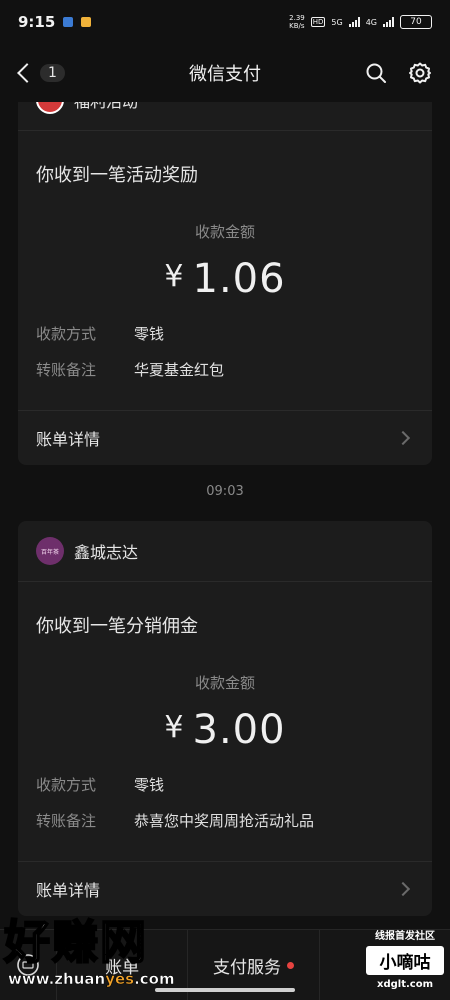 This screenshot has height=1000, width=450. Describe the element at coordinates (297, 26) in the screenshot. I see `network-speed-unit: KB/s` at that location.